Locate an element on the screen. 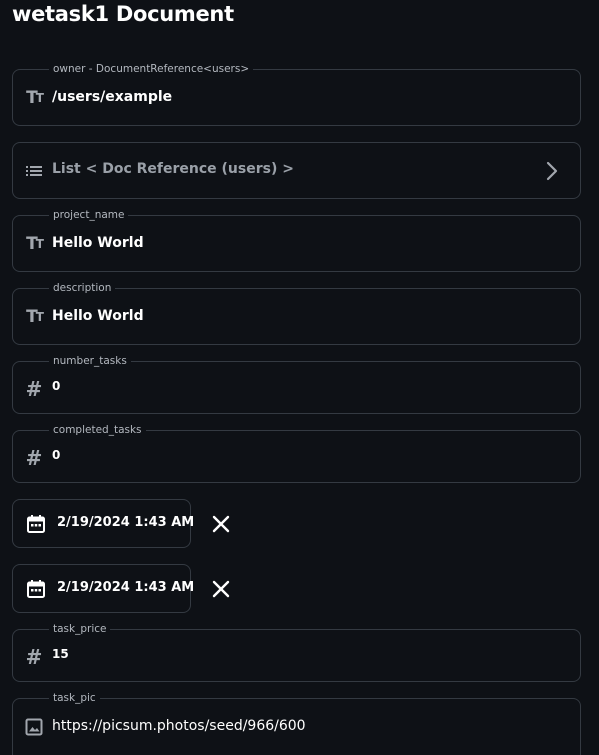 Image resolution: width=599 pixels, height=755 pixels. project-name-value: Hello World is located at coordinates (98, 243).